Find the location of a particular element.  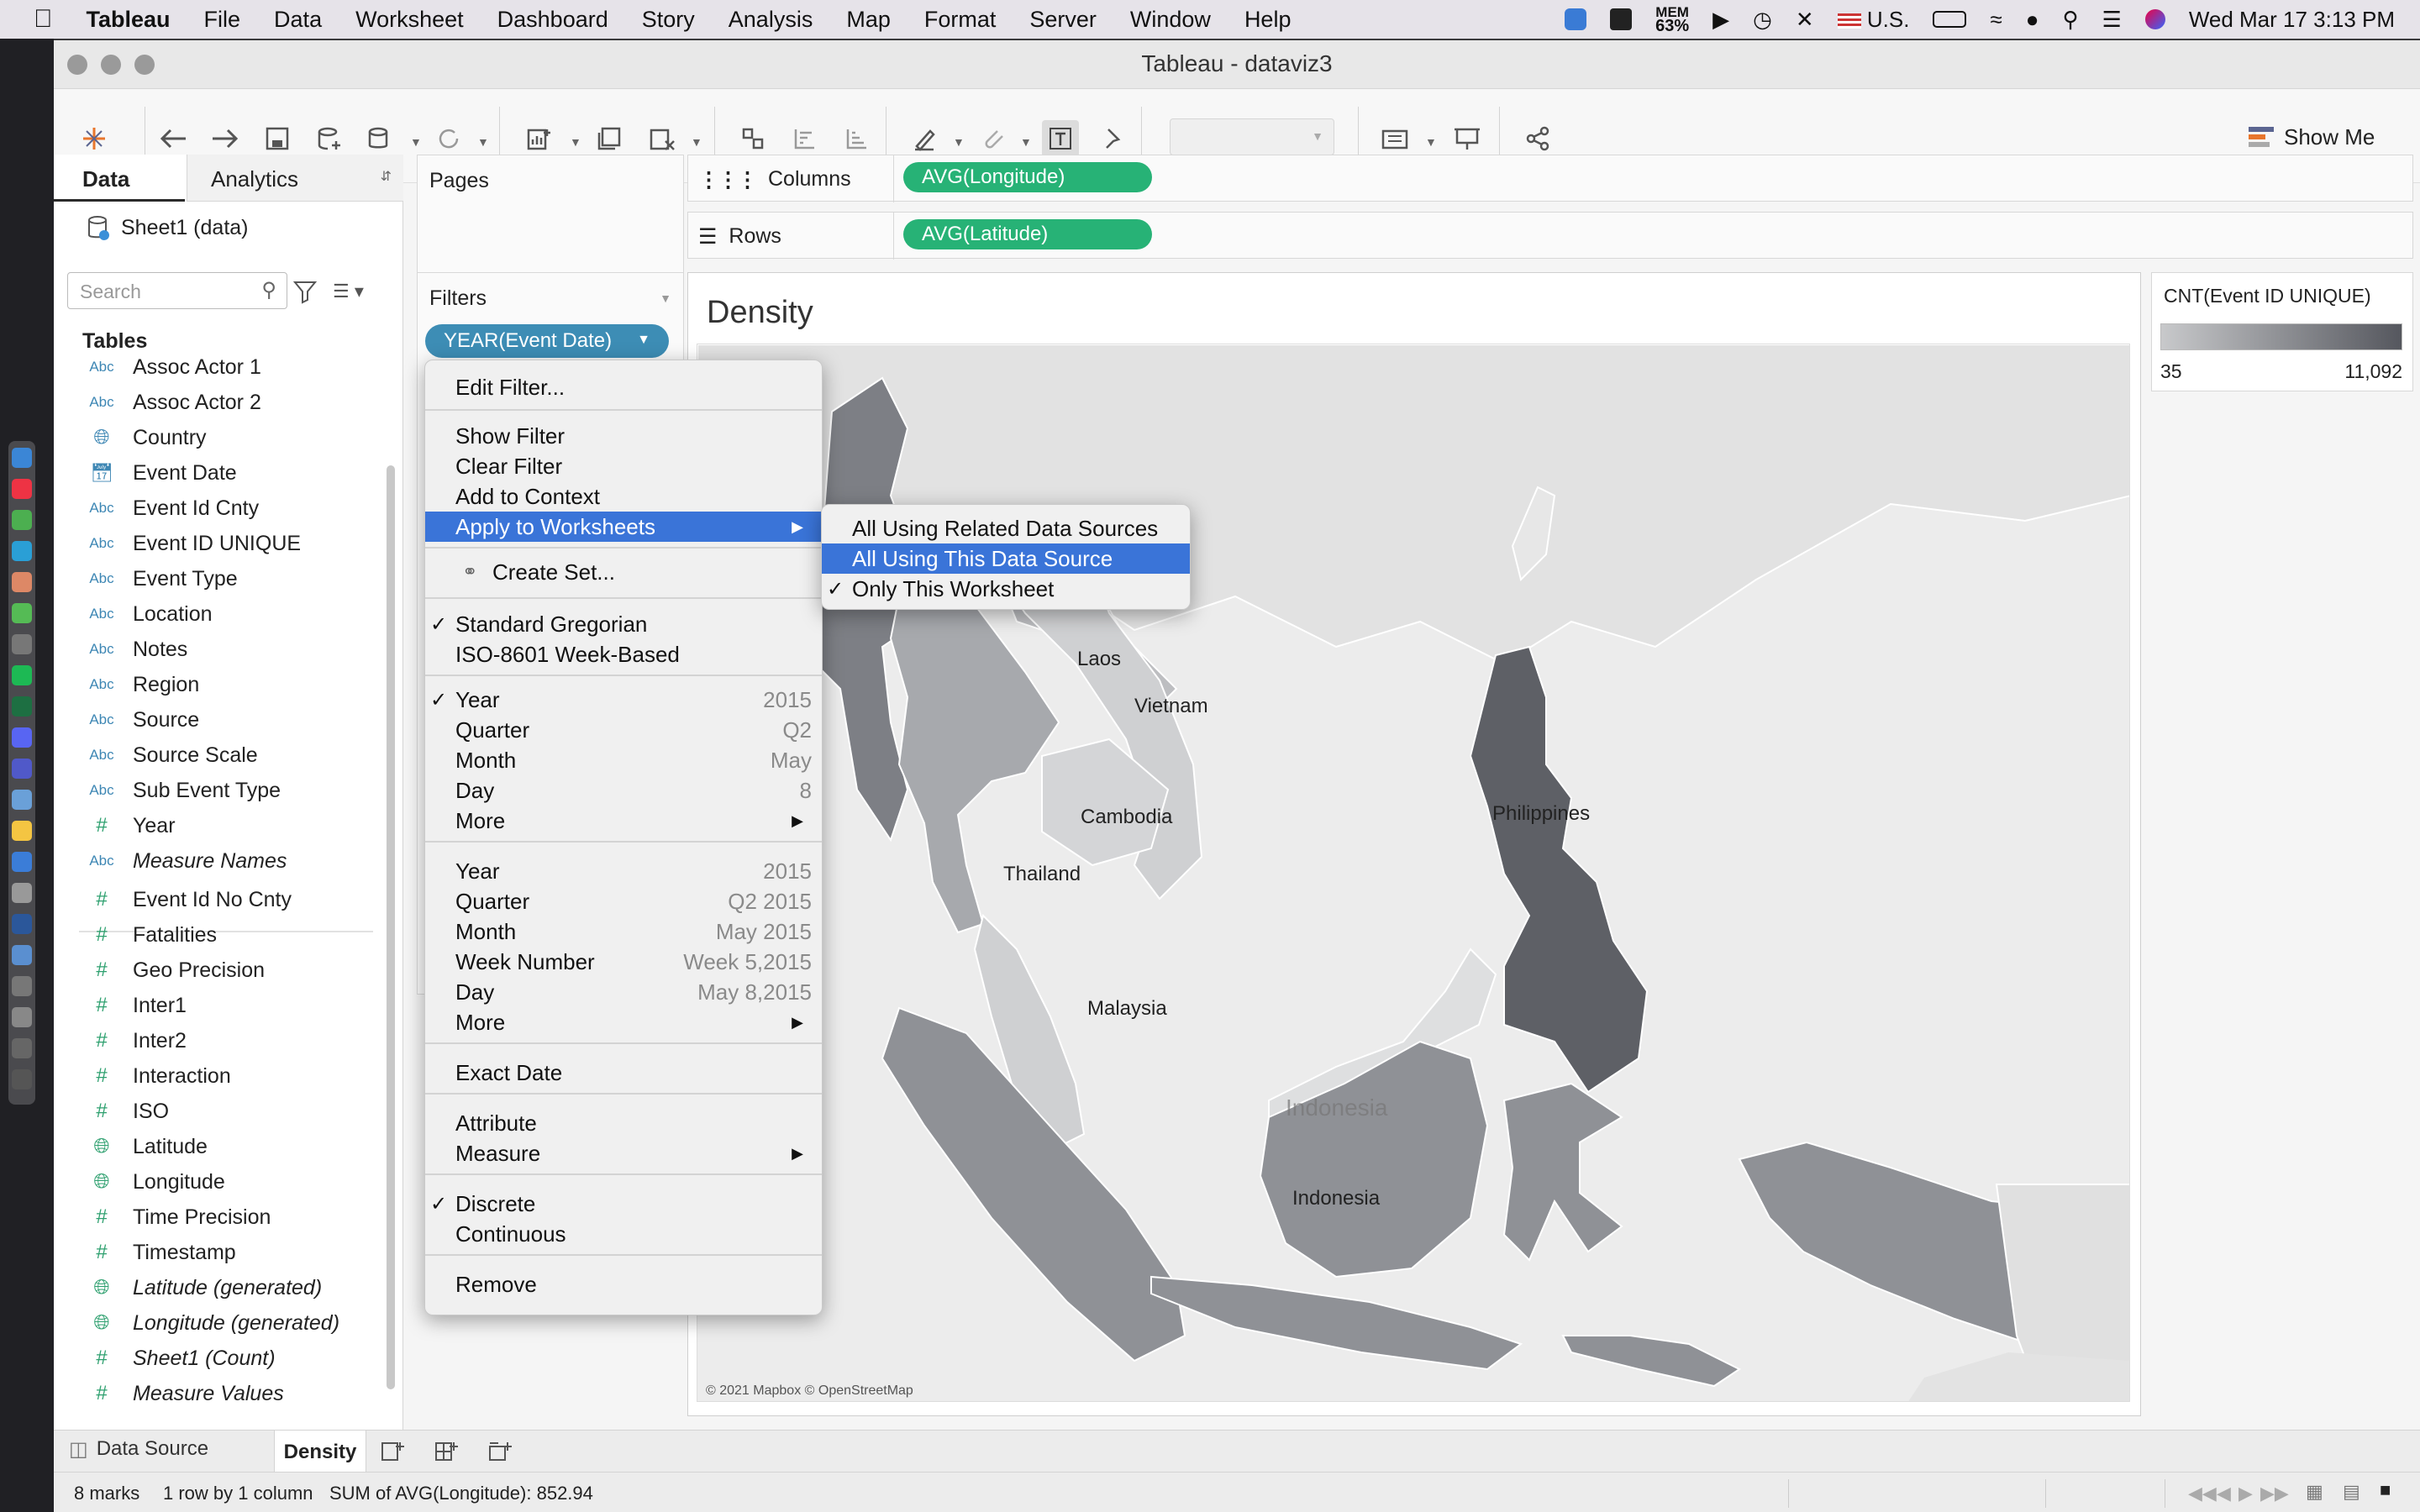

new-worksheet-icon is located at coordinates (539, 138).